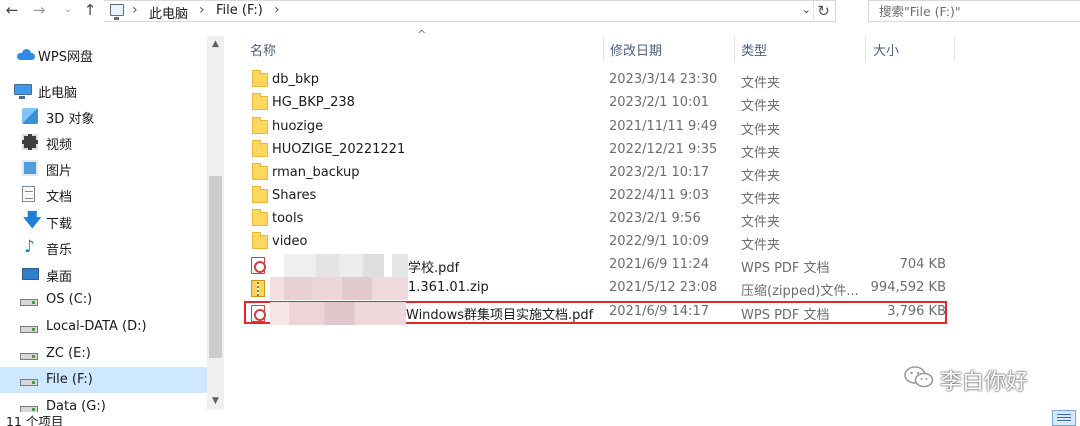 The height and width of the screenshot is (426, 1080). What do you see at coordinates (59, 250) in the screenshot?
I see `nav-label: 音乐` at bounding box center [59, 250].